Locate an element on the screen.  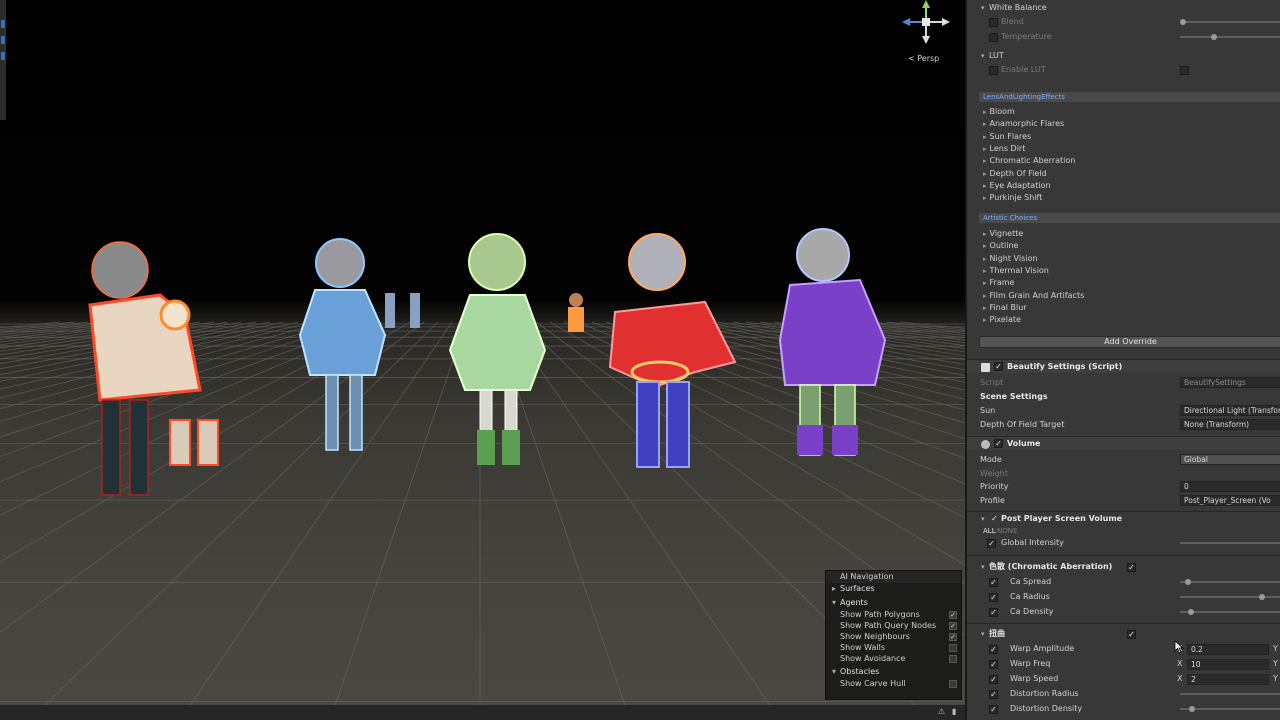
warp-enabled-checkbox: ✓ is located at coordinates (1131, 634).